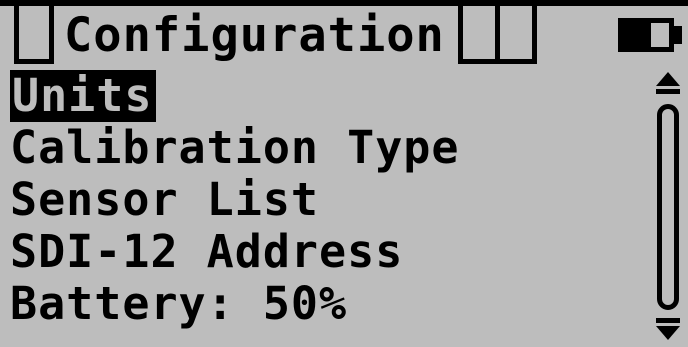  I want to click on battery-body, so click(646, 35).